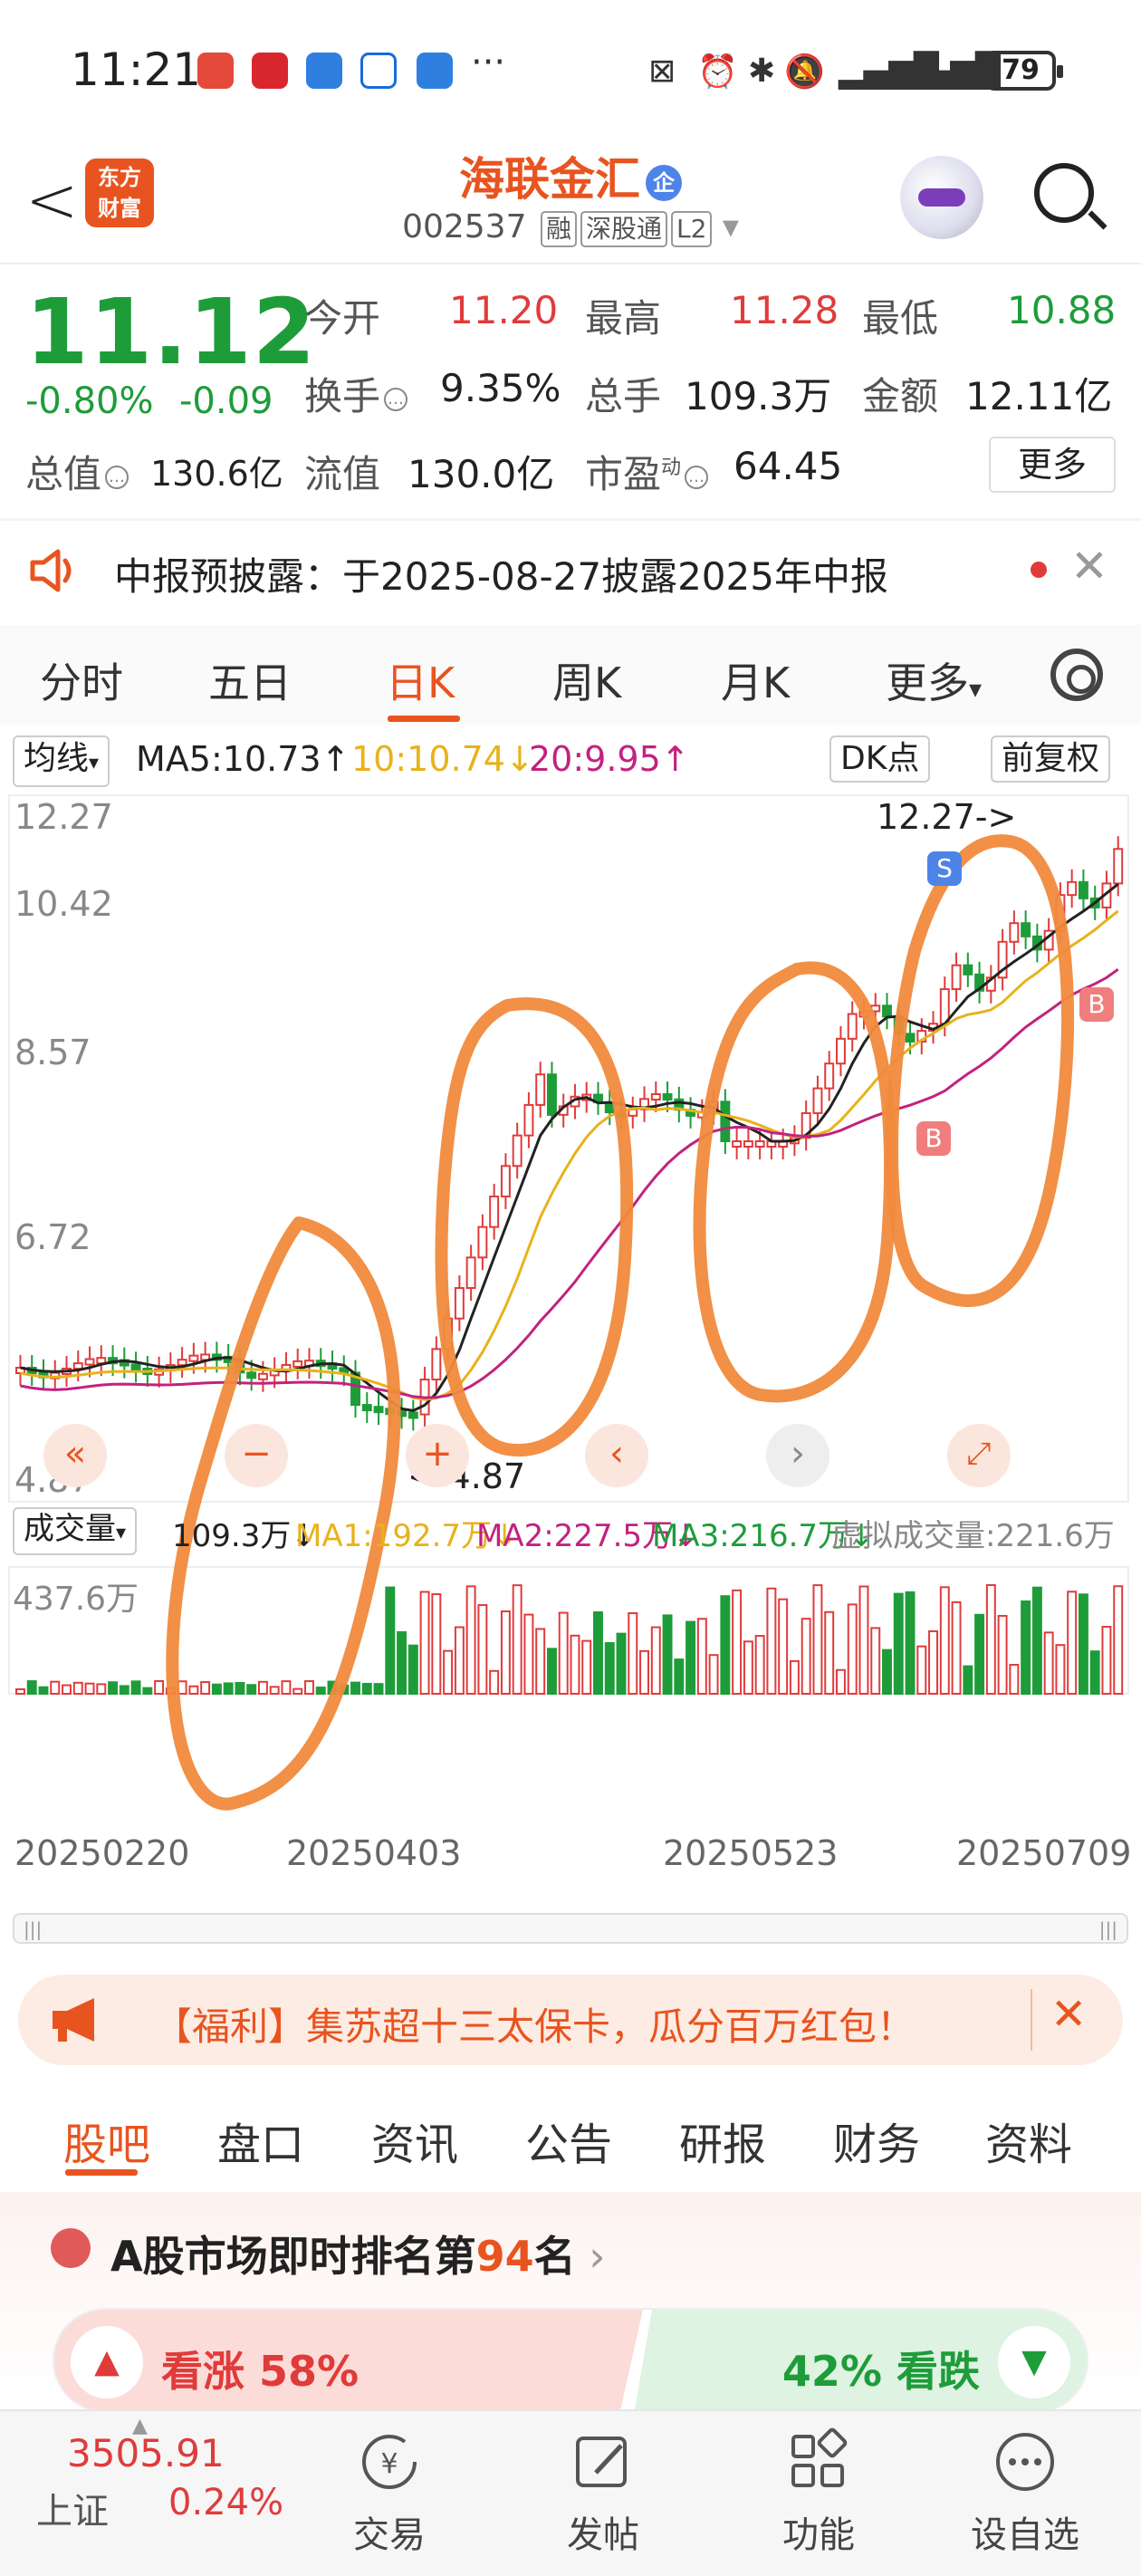 The height and width of the screenshot is (2576, 1141). What do you see at coordinates (1039, 570) in the screenshot?
I see `unread-dot` at bounding box center [1039, 570].